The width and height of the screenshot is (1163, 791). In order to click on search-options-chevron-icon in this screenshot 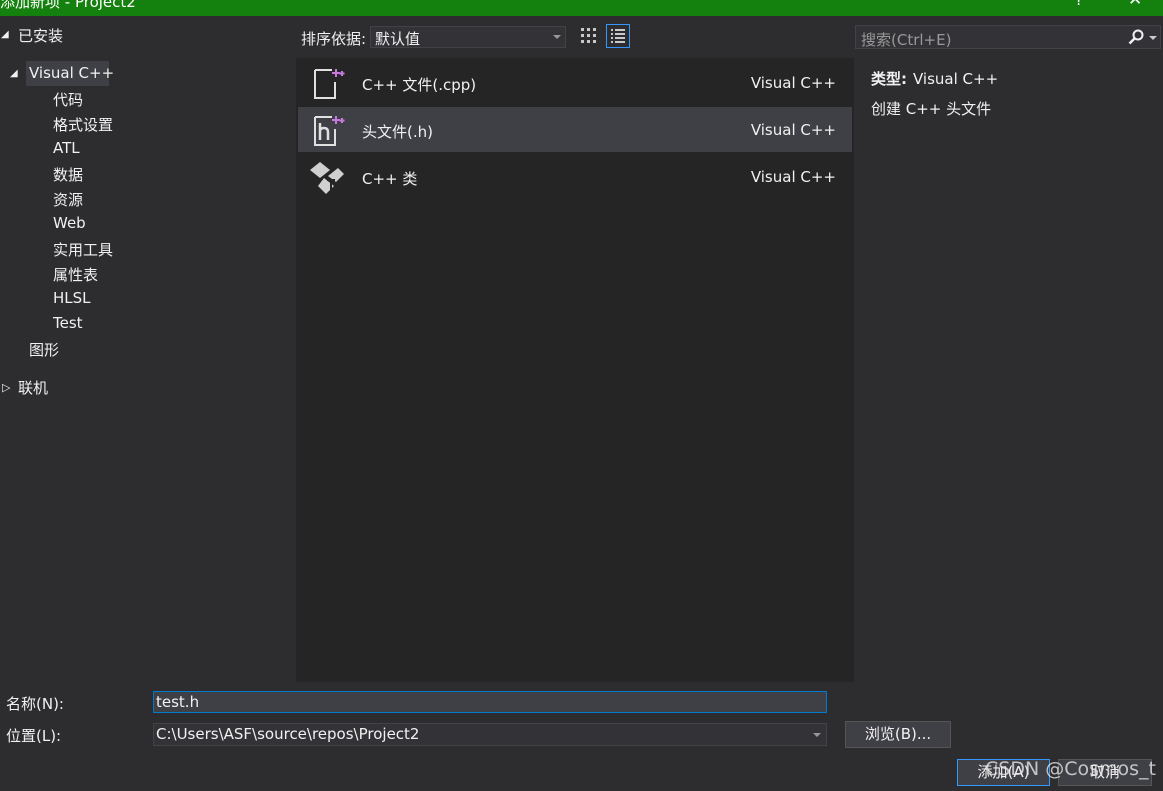, I will do `click(1153, 38)`.